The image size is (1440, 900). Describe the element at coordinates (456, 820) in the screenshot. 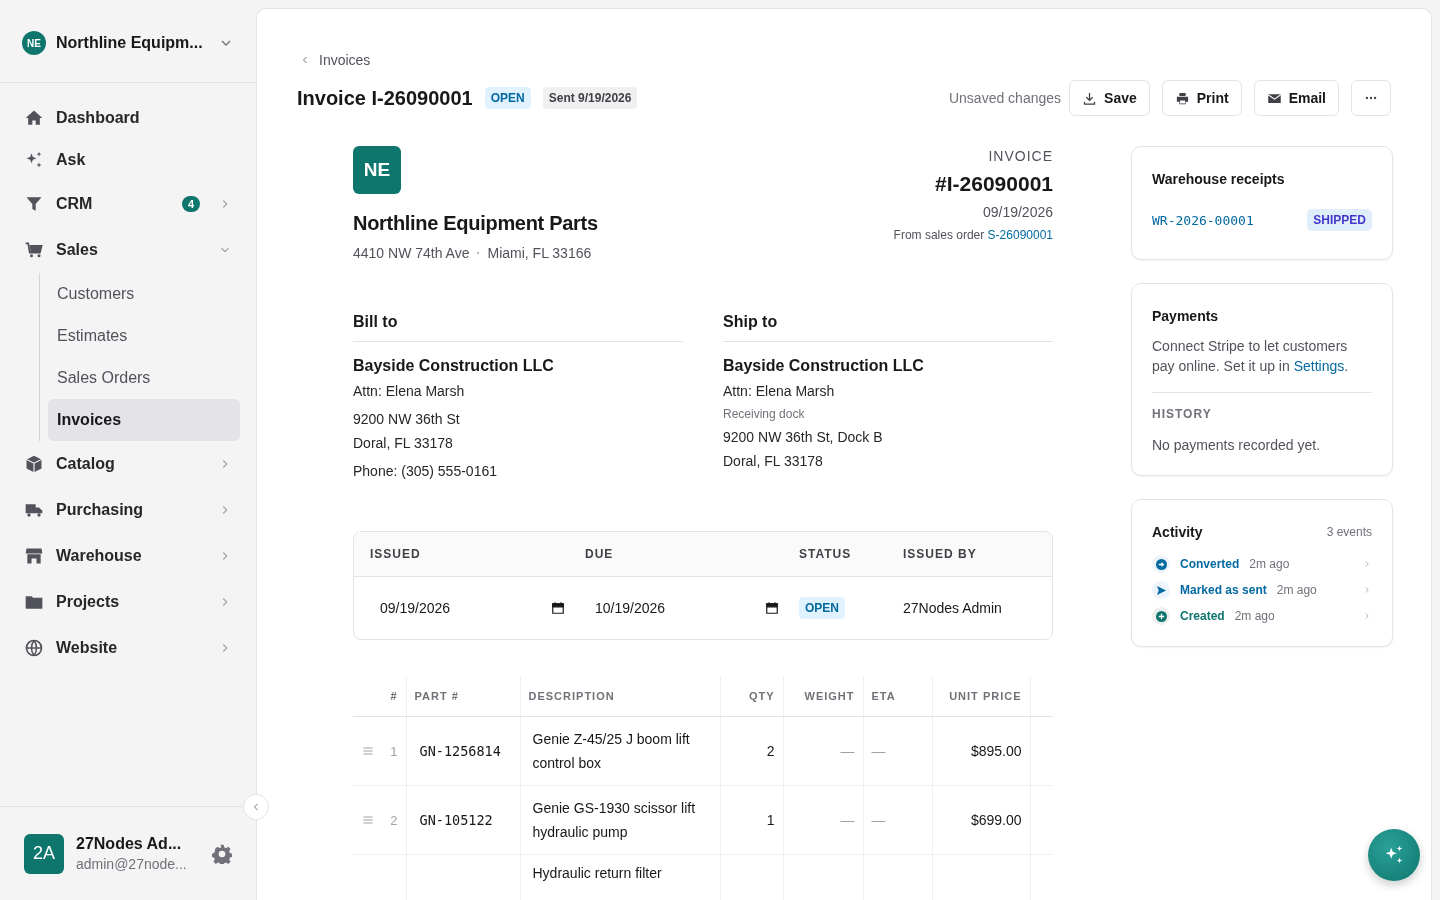

I see `part-number: GN-105122` at that location.